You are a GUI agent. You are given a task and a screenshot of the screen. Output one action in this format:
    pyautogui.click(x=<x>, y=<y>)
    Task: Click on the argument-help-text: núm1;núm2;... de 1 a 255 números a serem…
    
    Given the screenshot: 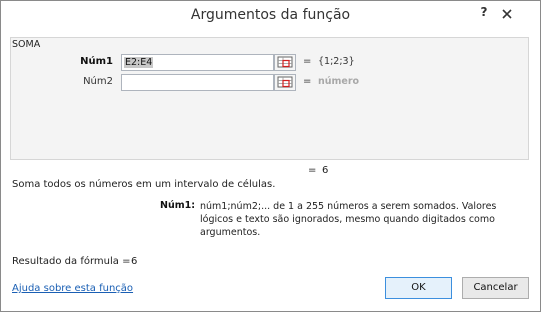 What is the action you would take?
    pyautogui.click(x=348, y=219)
    